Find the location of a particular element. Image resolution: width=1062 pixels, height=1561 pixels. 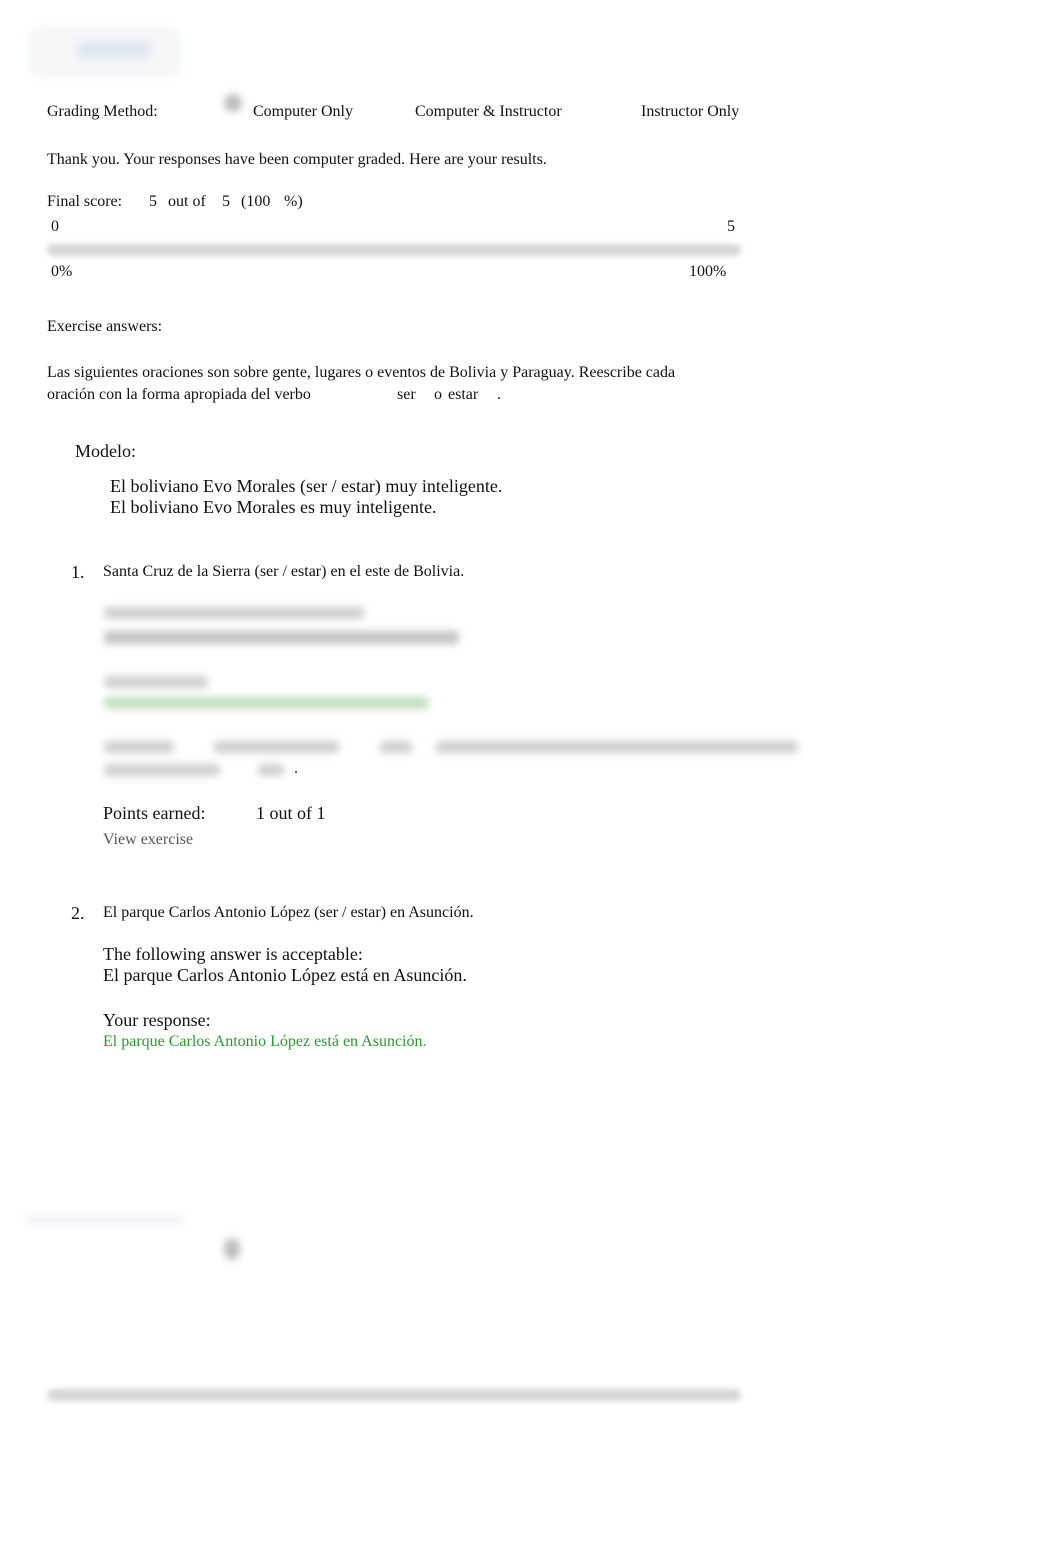

blurred-response is located at coordinates (266, 703).